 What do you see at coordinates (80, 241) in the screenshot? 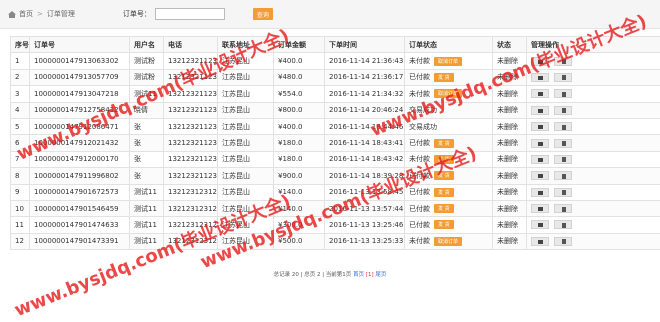
I see `cell-order: 1000000147901473391` at bounding box center [80, 241].